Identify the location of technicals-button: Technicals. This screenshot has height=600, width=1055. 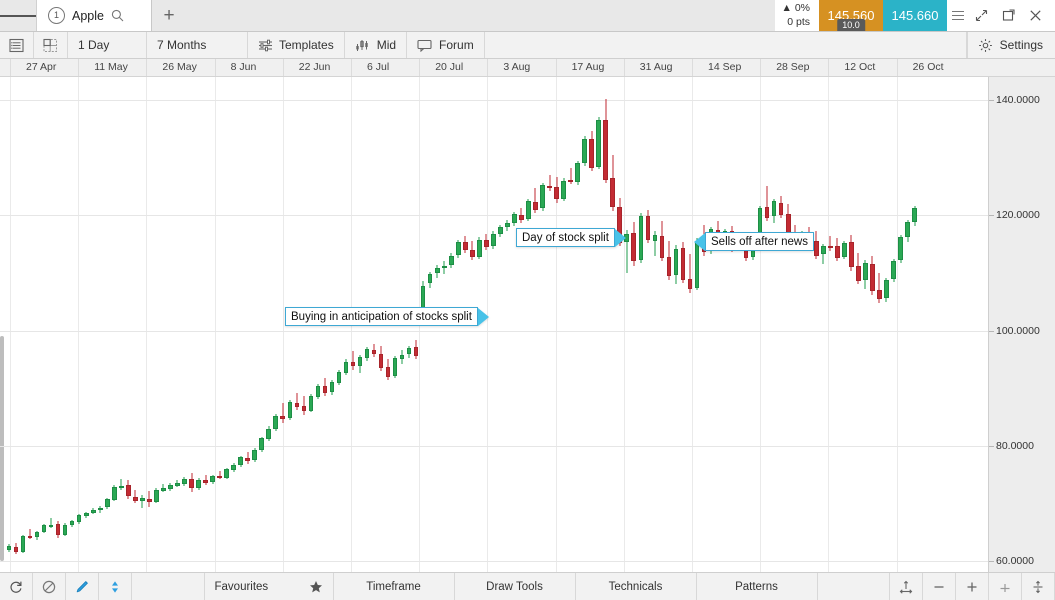
(636, 586).